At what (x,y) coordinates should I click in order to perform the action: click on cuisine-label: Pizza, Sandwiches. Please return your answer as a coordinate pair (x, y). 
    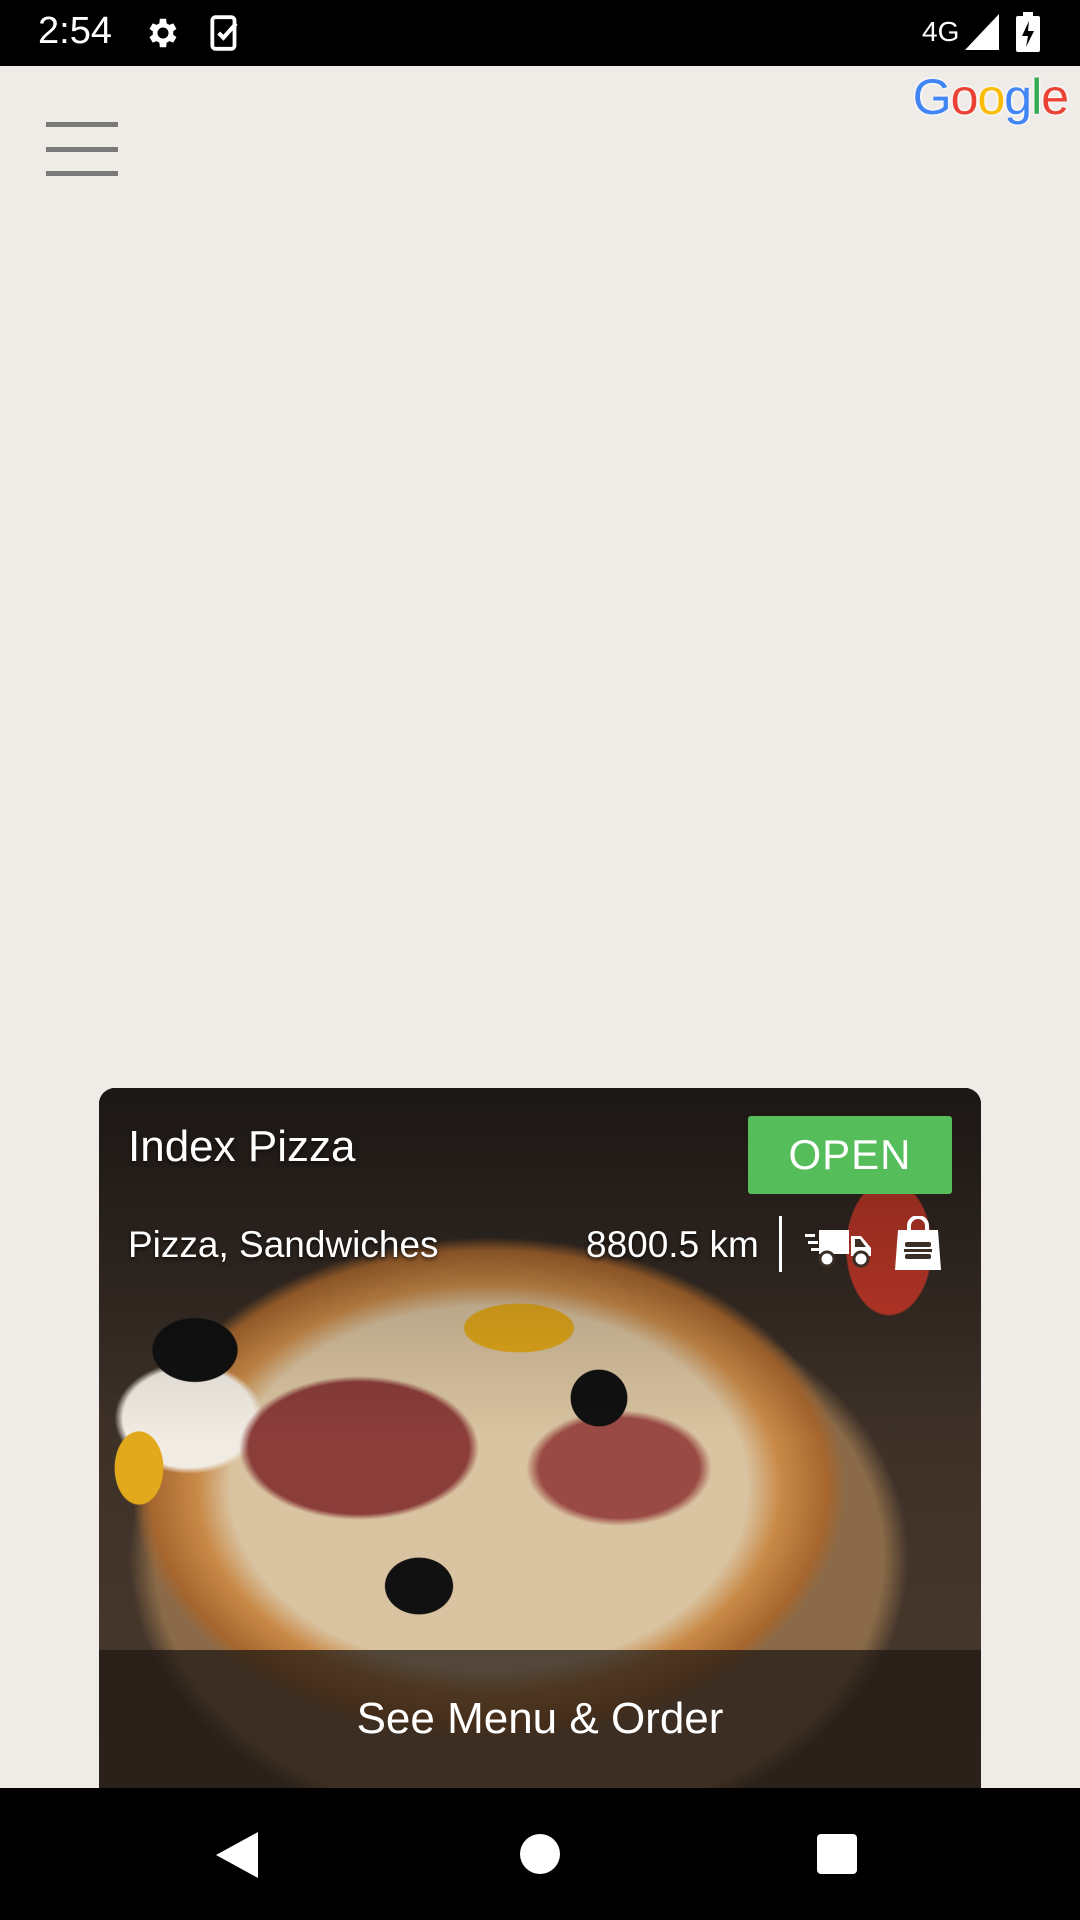
    Looking at the image, I should click on (283, 1244).